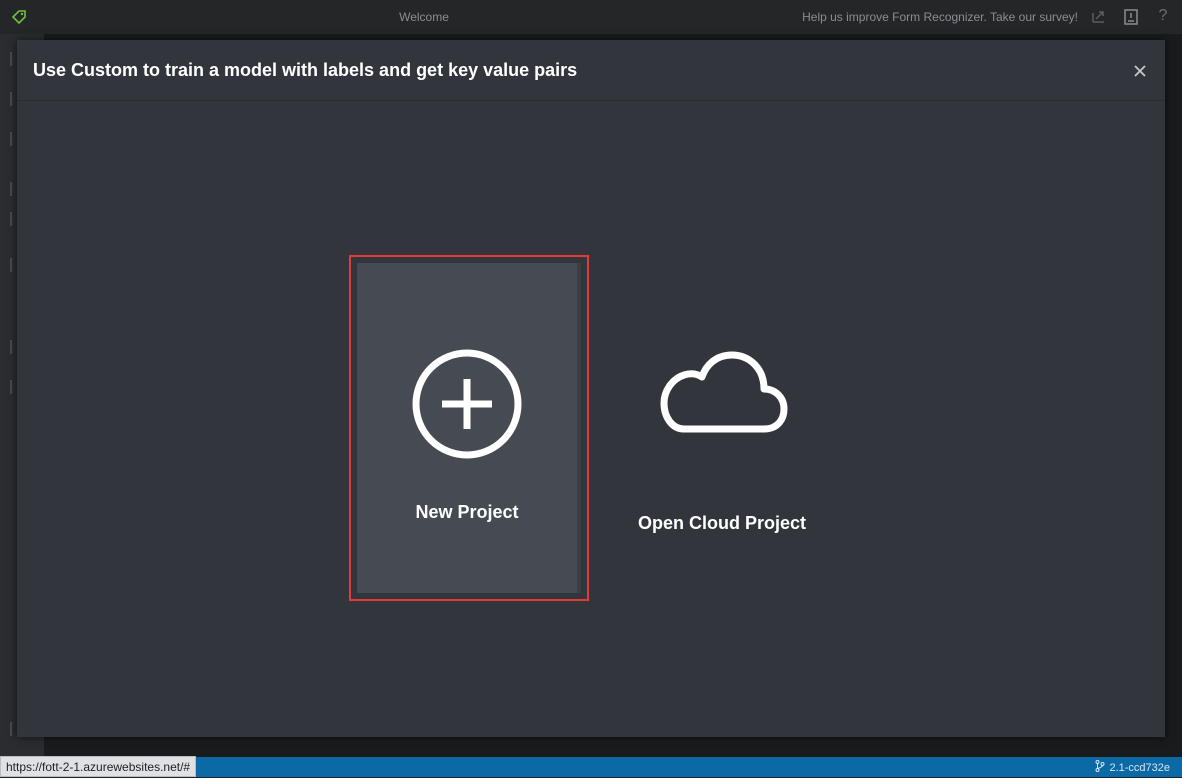 The image size is (1182, 778). I want to click on plus-circle-icon, so click(467, 404).